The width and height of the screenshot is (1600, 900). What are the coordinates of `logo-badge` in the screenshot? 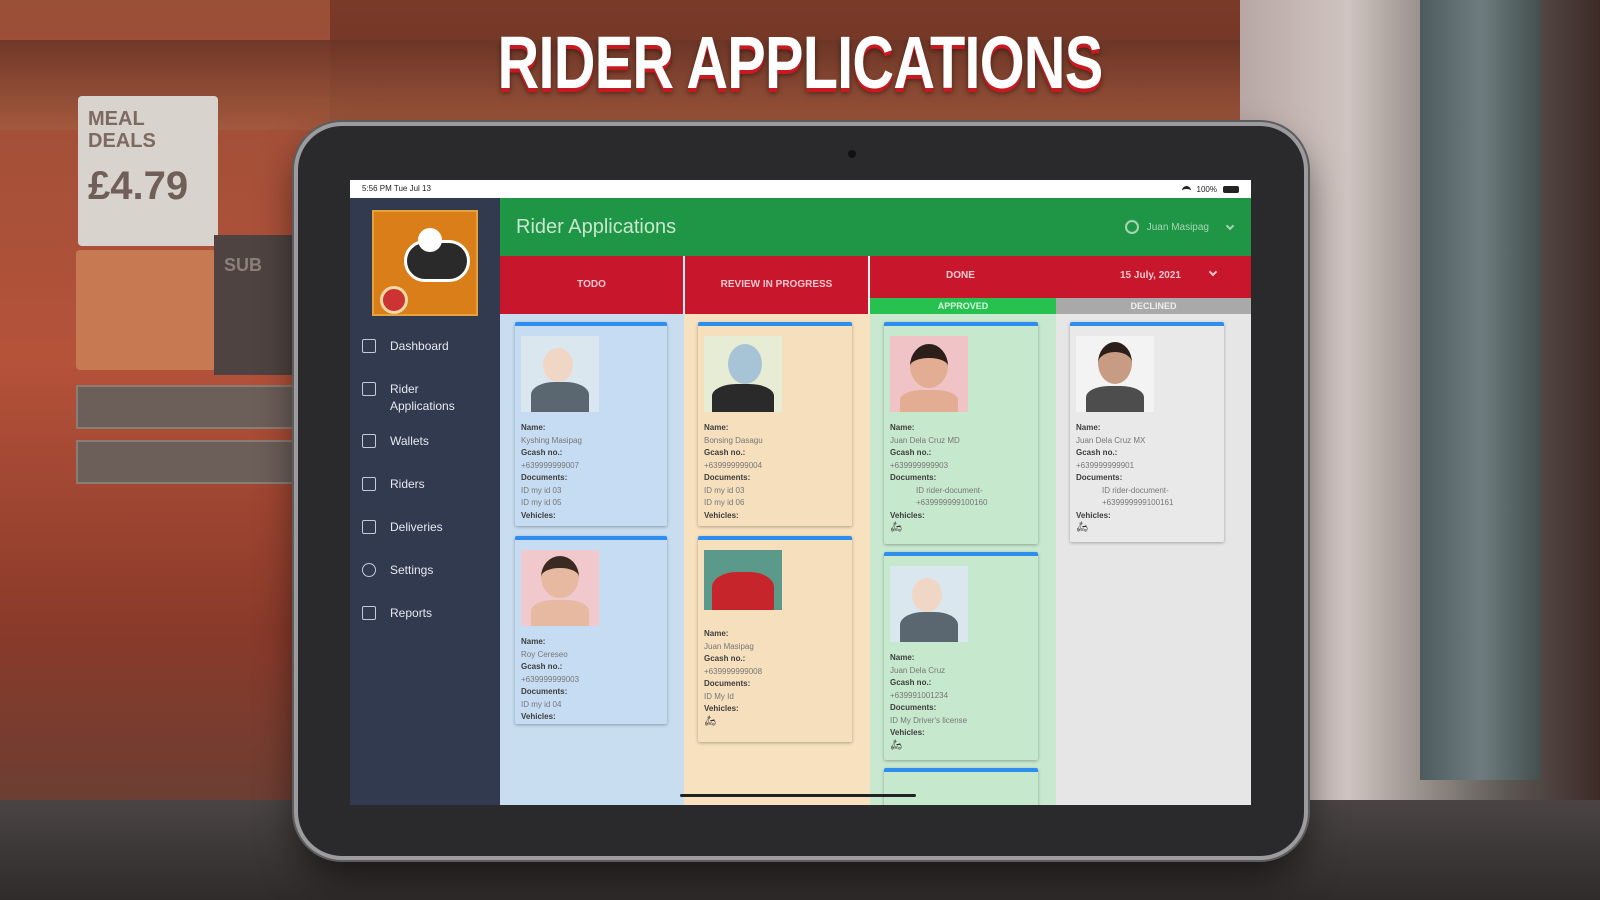 It's located at (394, 300).